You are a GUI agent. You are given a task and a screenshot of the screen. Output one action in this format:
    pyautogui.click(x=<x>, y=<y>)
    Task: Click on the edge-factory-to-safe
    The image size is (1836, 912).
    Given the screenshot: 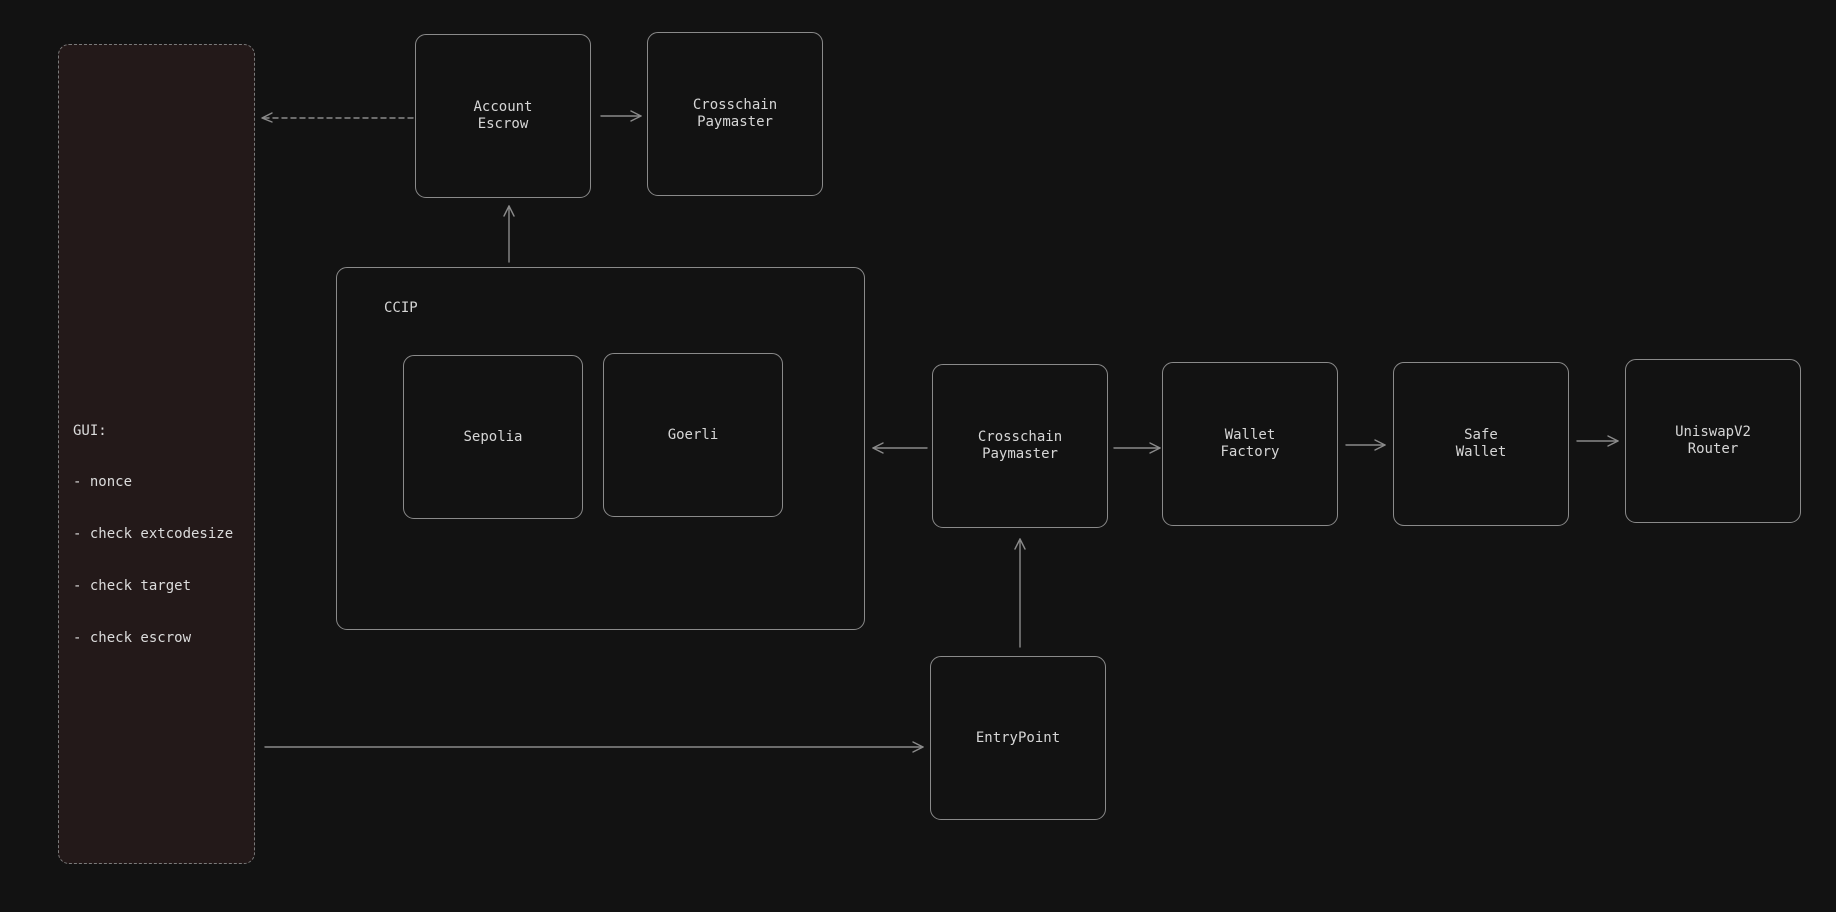 What is the action you would take?
    pyautogui.click(x=1365, y=445)
    